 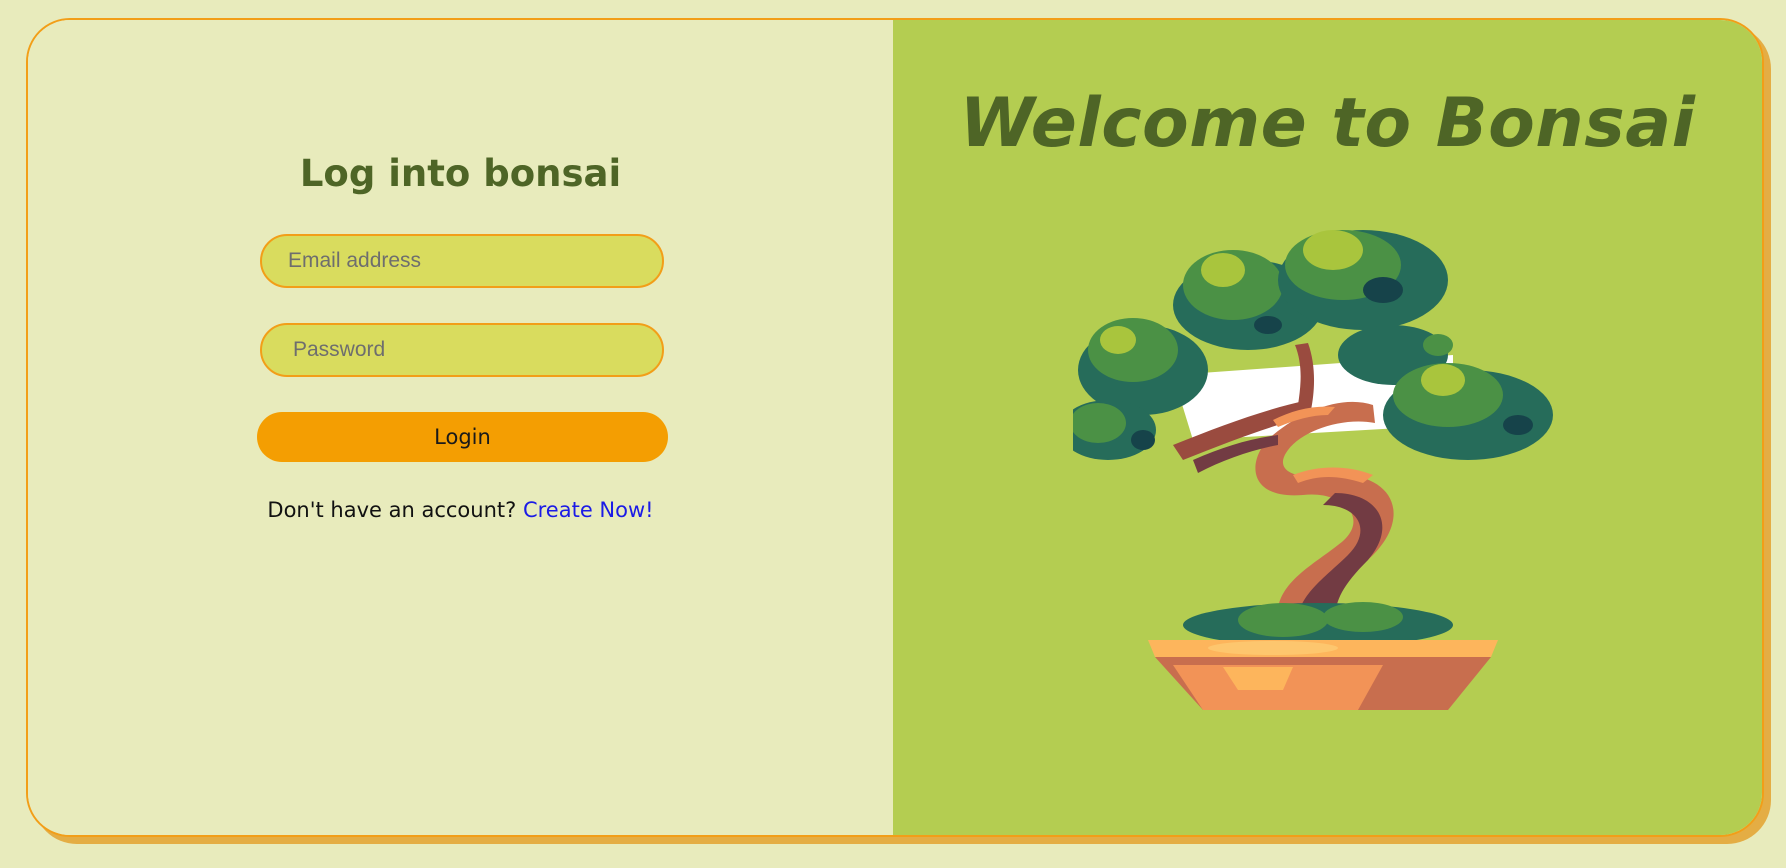 I want to click on signup-prompt-line: Don't have an account? Create Now!, so click(x=460, y=510).